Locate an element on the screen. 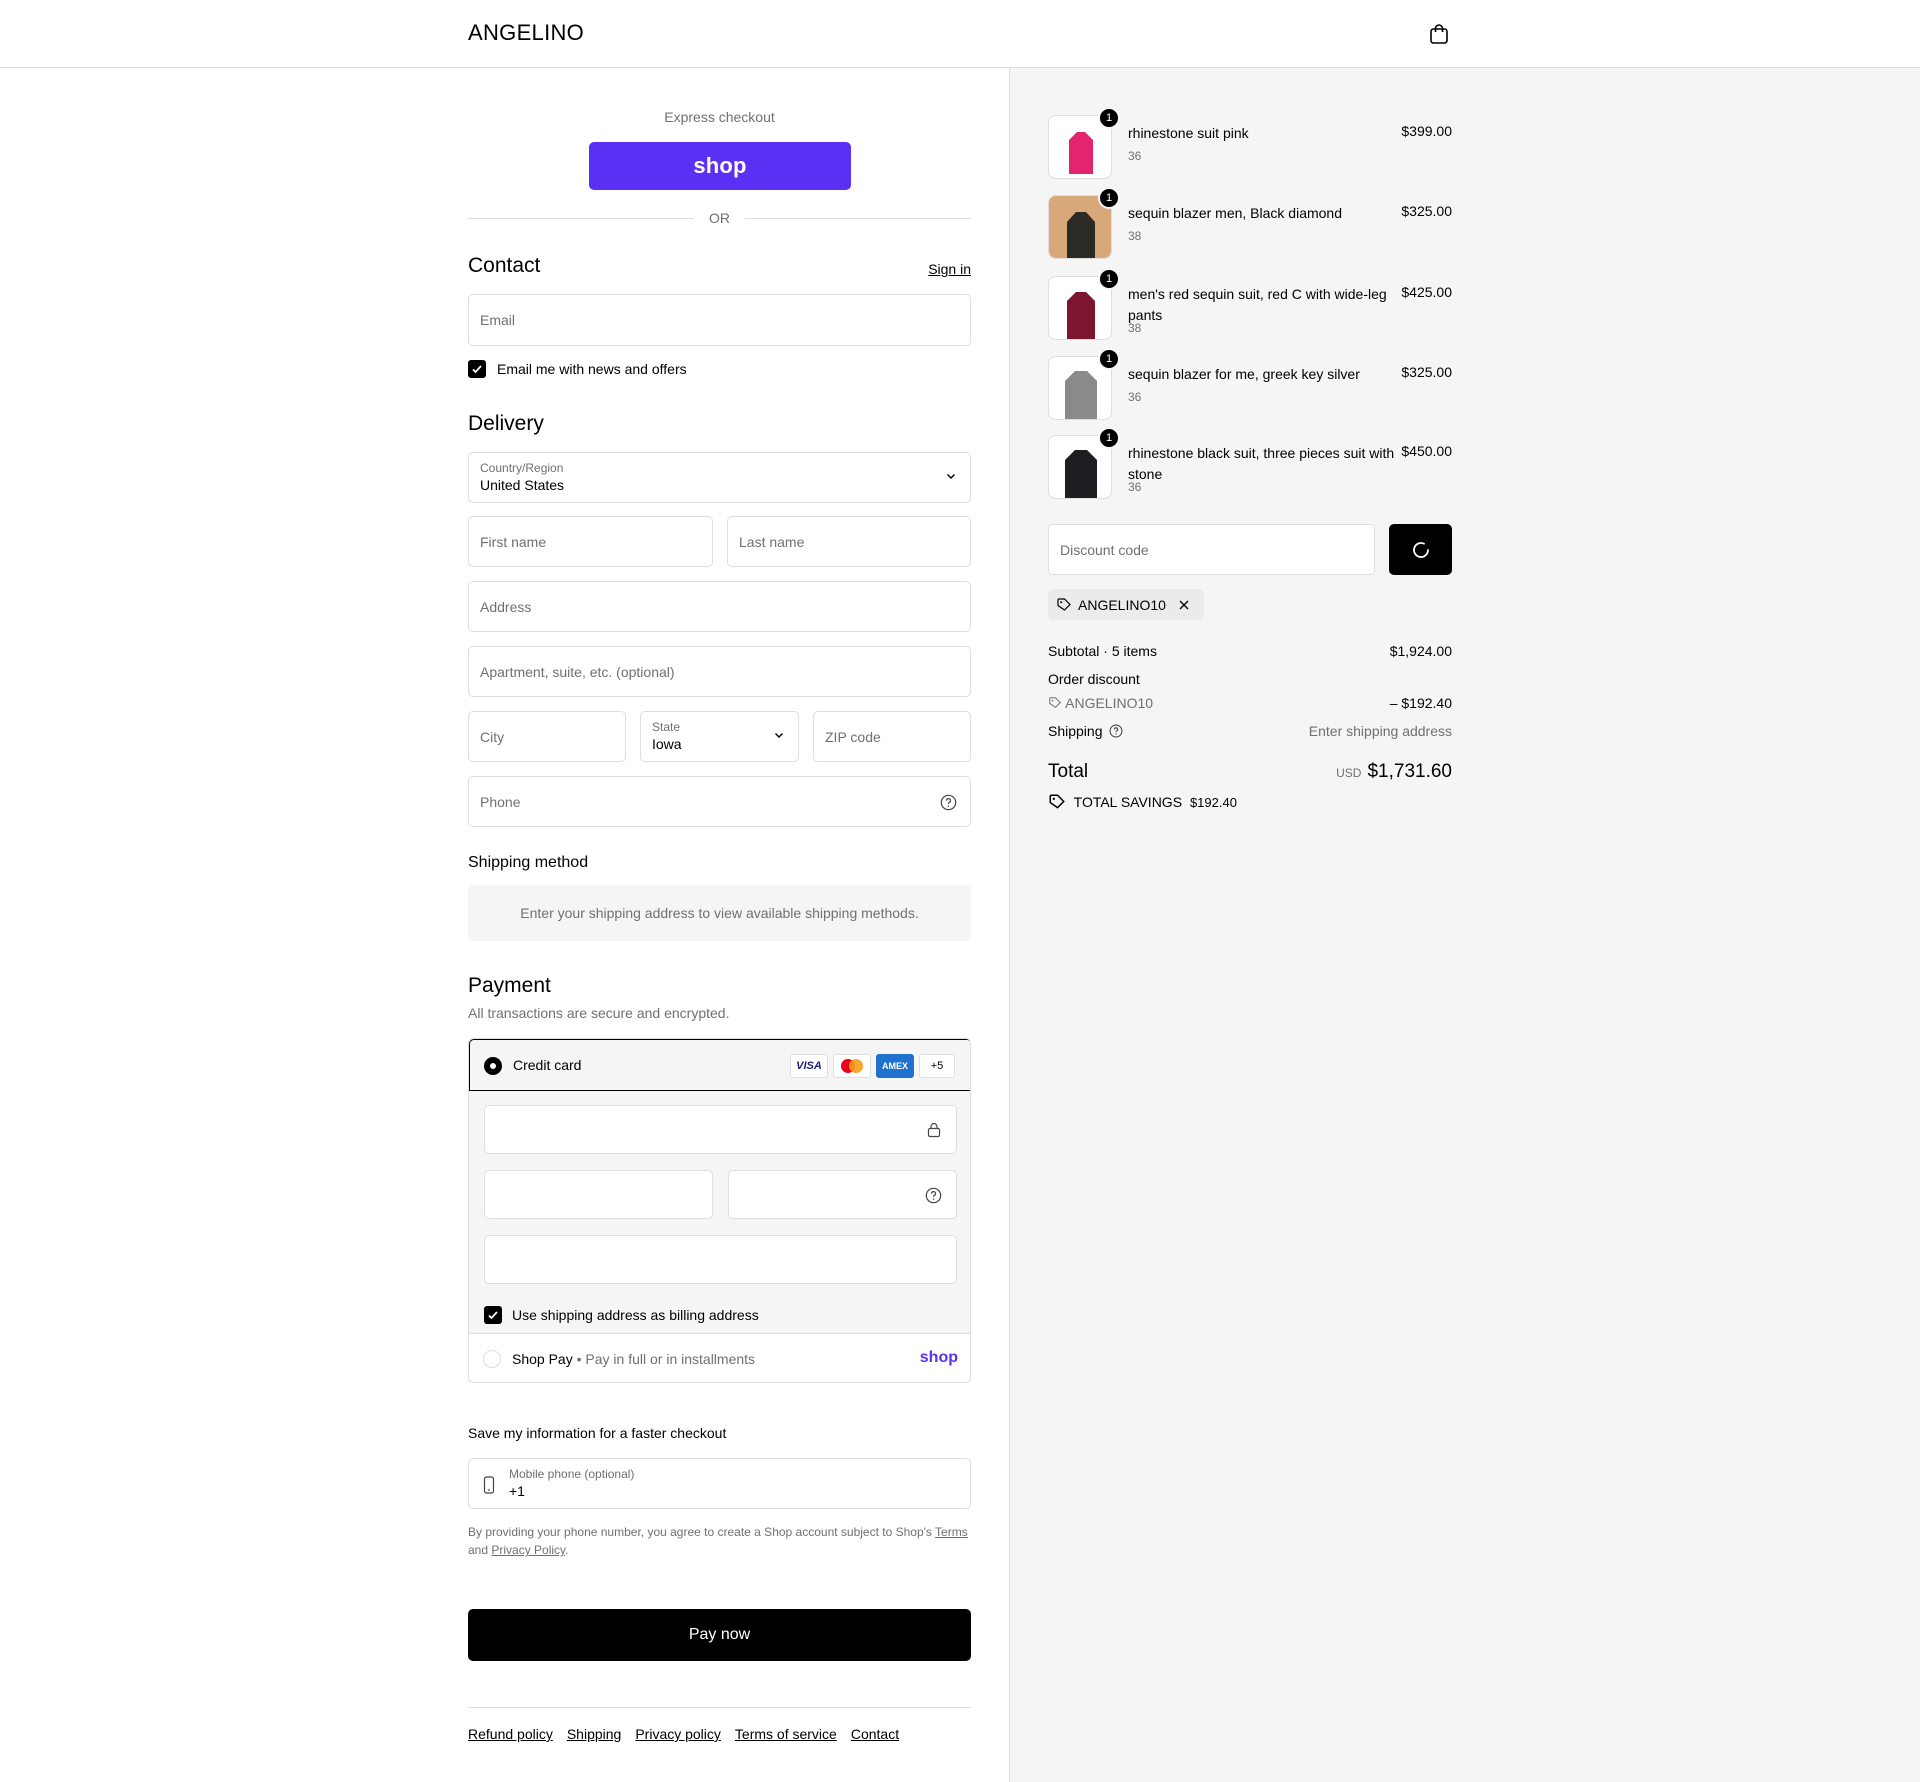 The image size is (1920, 1782). shipping-label: Shipping is located at coordinates (1075, 731).